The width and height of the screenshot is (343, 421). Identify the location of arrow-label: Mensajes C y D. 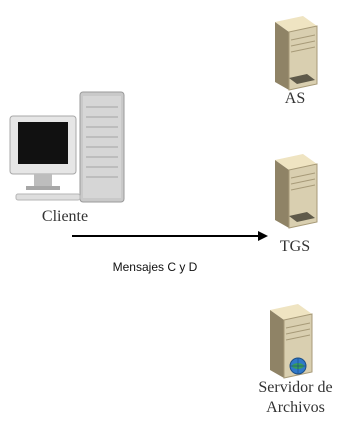
(155, 267).